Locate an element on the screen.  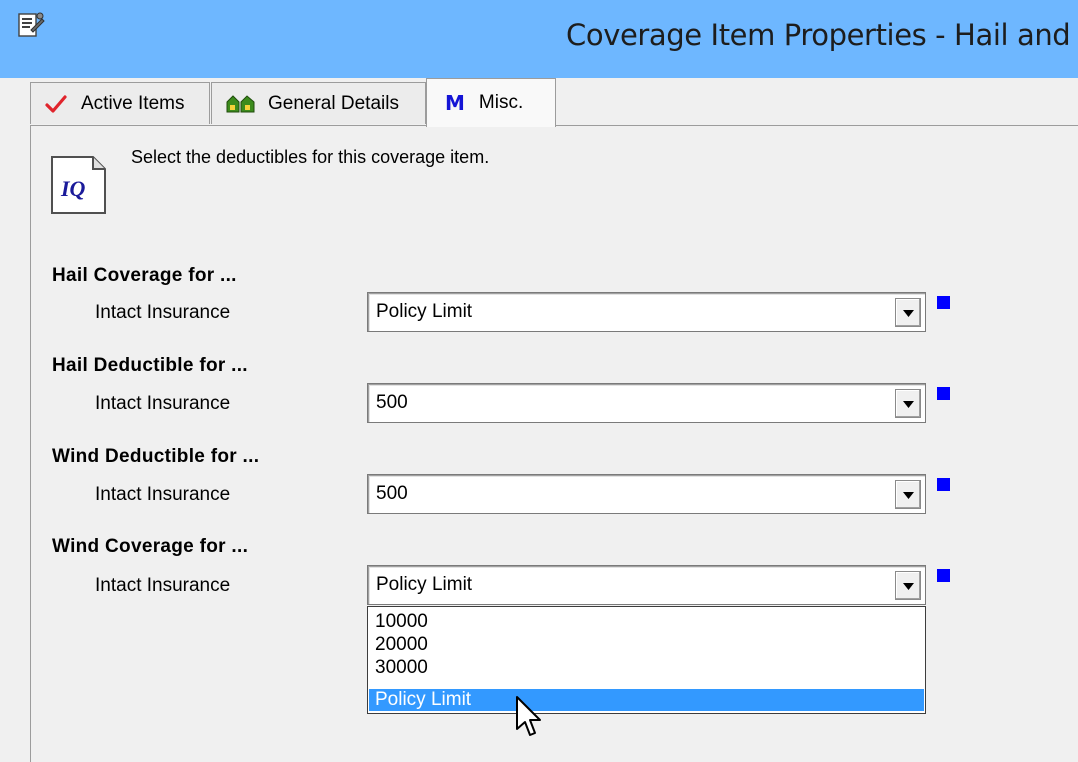
svg-text: IQ is located at coordinates (73, 188).